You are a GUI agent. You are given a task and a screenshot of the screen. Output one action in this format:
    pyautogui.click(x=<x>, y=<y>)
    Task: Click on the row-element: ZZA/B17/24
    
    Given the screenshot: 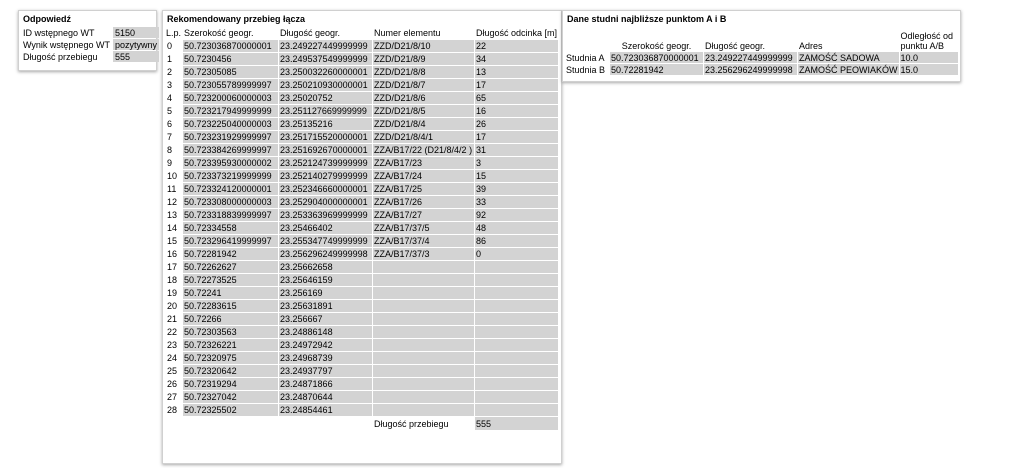 What is the action you would take?
    pyautogui.click(x=424, y=176)
    